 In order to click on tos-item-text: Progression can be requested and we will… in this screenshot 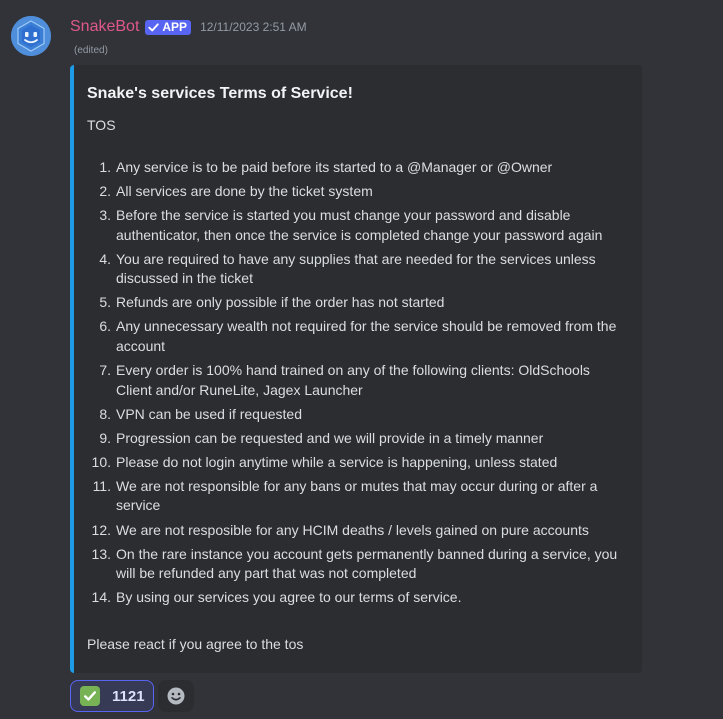, I will do `click(330, 437)`.